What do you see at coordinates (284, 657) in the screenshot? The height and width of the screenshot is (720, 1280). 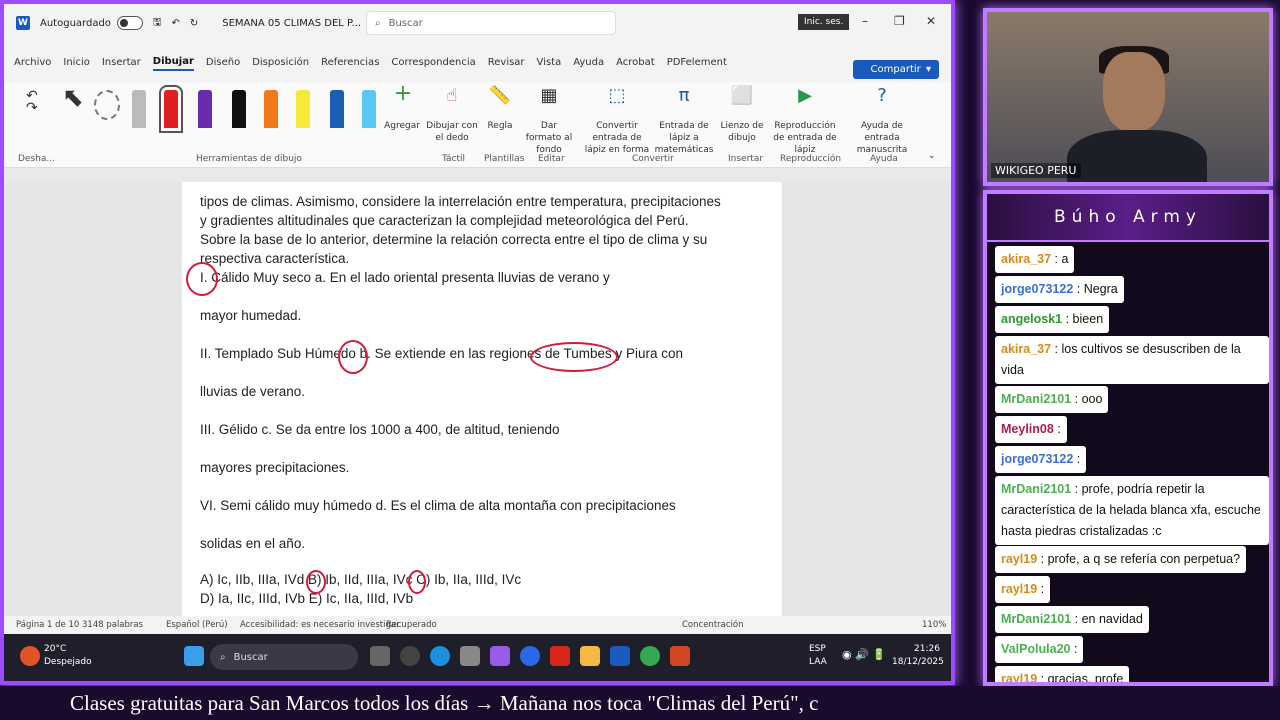 I see `taskbar-search: ⌕ Buscar` at bounding box center [284, 657].